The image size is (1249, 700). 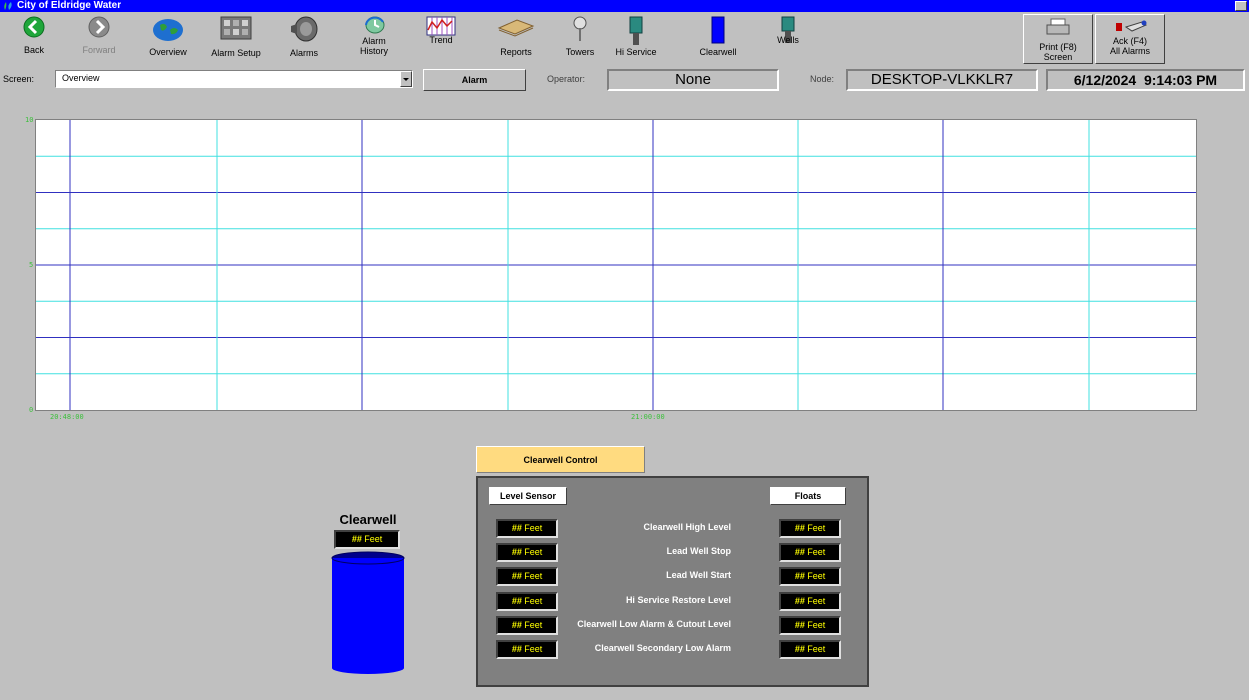 I want to click on printer-icon, so click(x=1058, y=26).